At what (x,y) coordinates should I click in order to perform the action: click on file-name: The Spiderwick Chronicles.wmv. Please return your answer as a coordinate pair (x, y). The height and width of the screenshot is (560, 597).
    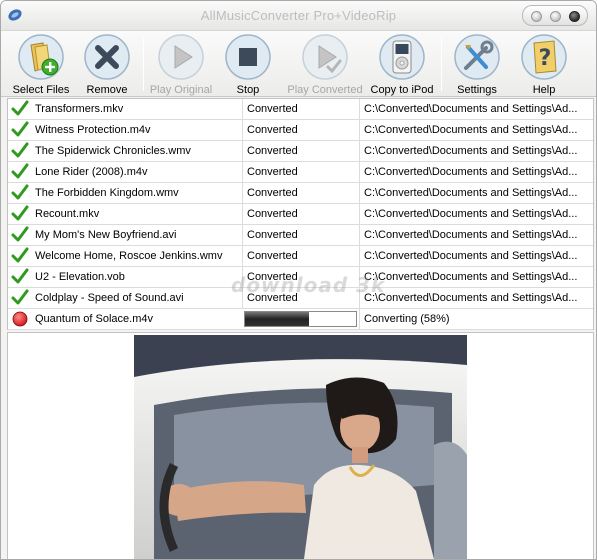
    Looking at the image, I should click on (113, 151).